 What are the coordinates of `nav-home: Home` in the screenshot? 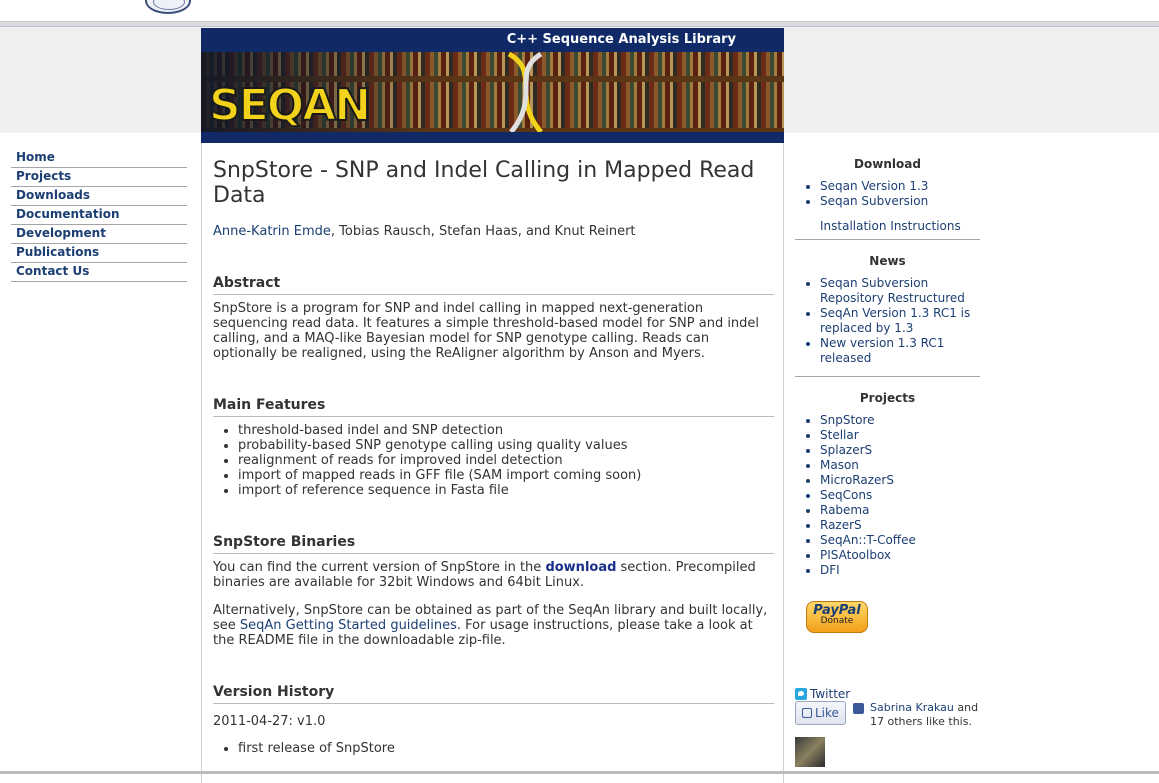 It's located at (99, 158).